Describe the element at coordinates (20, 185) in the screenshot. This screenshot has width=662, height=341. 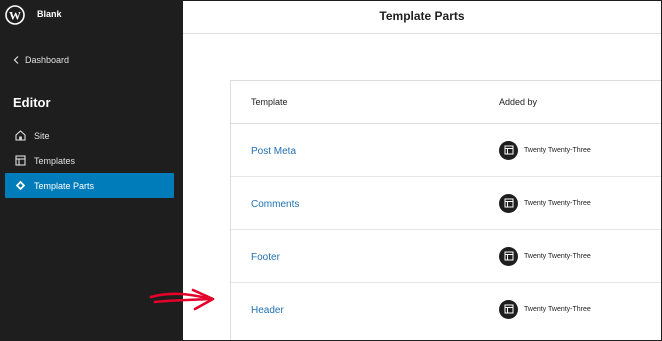
I see `symbol-icon` at that location.